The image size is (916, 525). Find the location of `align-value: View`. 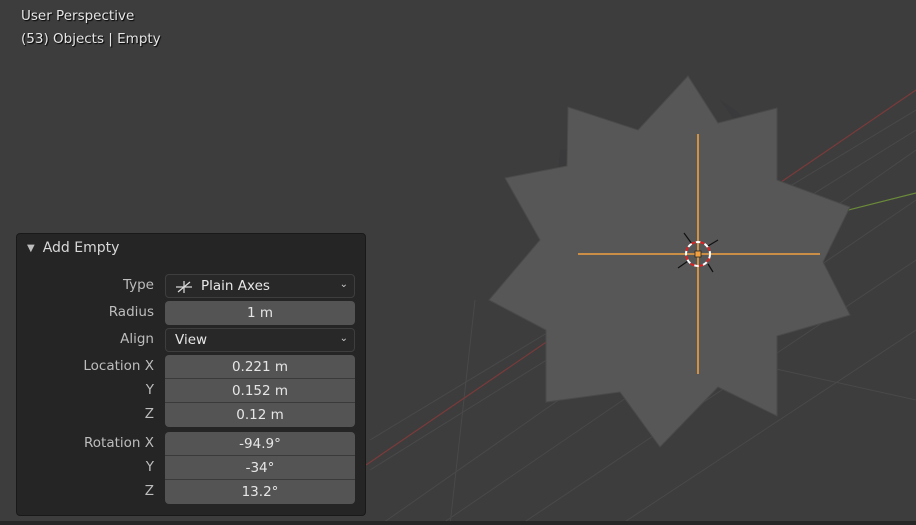

align-value: View is located at coordinates (191, 340).